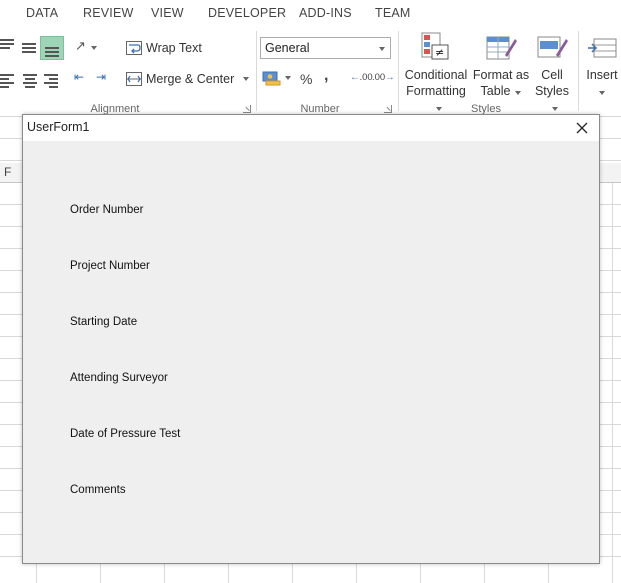 The image size is (621, 583). I want to click on wrap-text-icon, so click(134, 48).